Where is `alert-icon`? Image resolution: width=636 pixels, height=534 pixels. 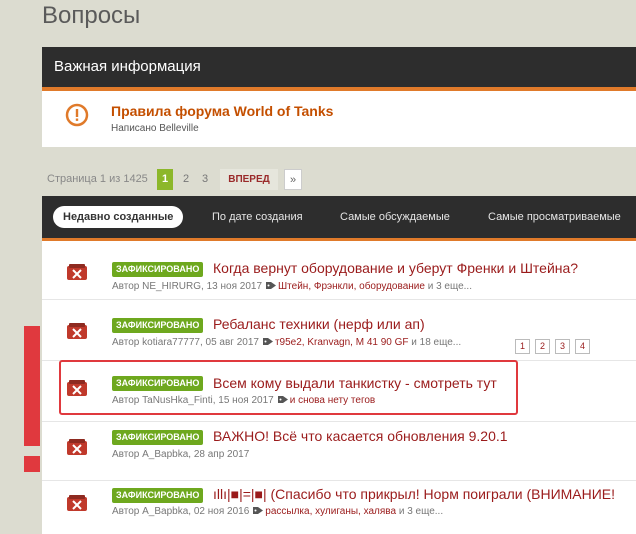 alert-icon is located at coordinates (77, 115).